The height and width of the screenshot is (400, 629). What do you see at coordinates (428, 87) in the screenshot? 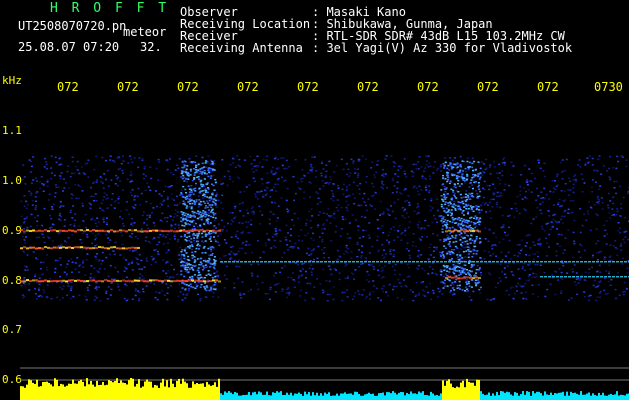
I see `x-tick-label: 072` at bounding box center [428, 87].